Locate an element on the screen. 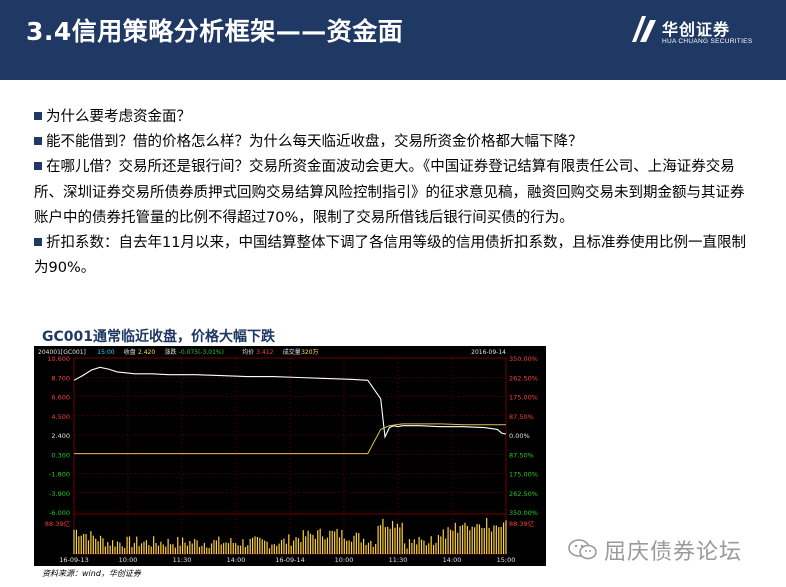 Image resolution: width=786 pixels, height=587 pixels. chart-header-label: 成交量 is located at coordinates (292, 352).